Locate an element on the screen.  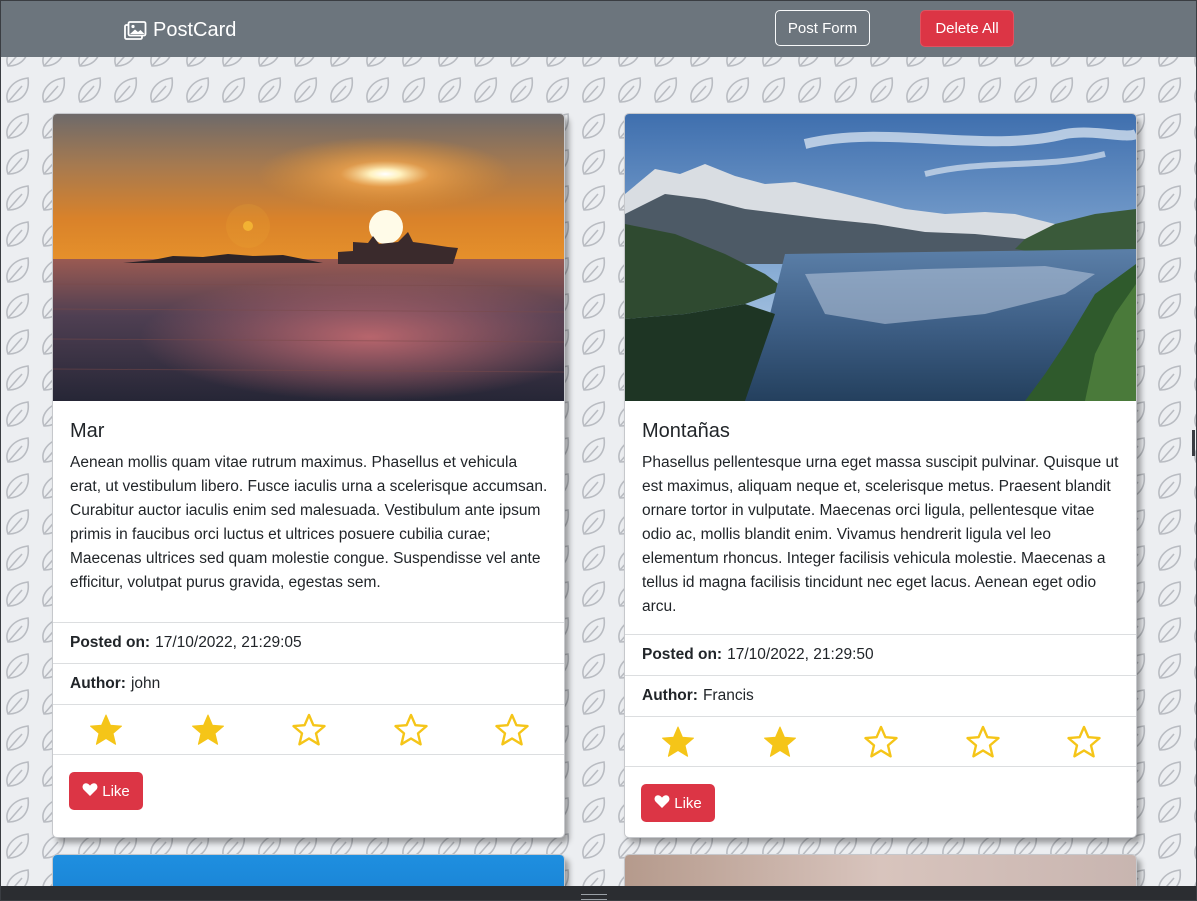
posted-on-row: Posted on: 17/10/2022, 21:29:05 is located at coordinates (308, 642).